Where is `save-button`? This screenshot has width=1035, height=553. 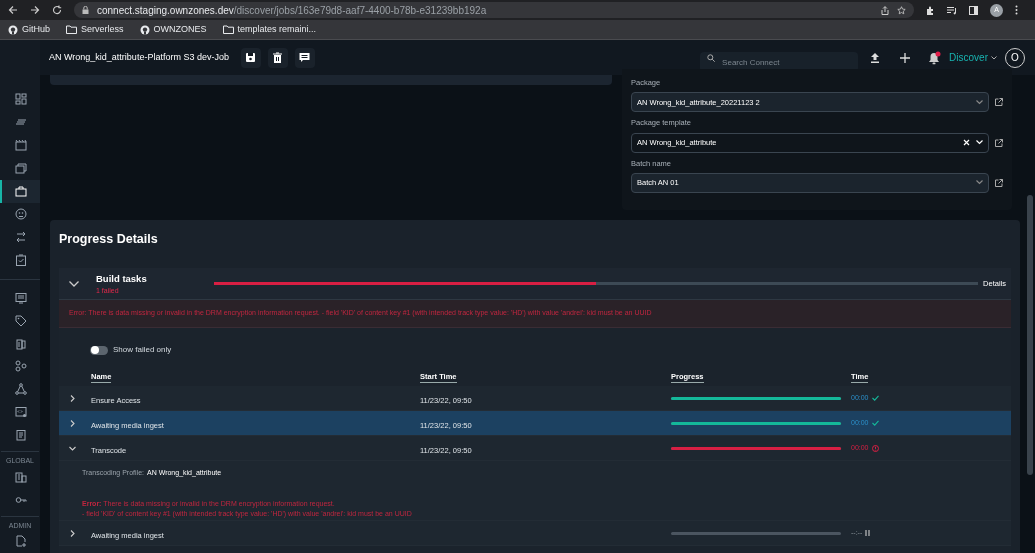 save-button is located at coordinates (250, 57).